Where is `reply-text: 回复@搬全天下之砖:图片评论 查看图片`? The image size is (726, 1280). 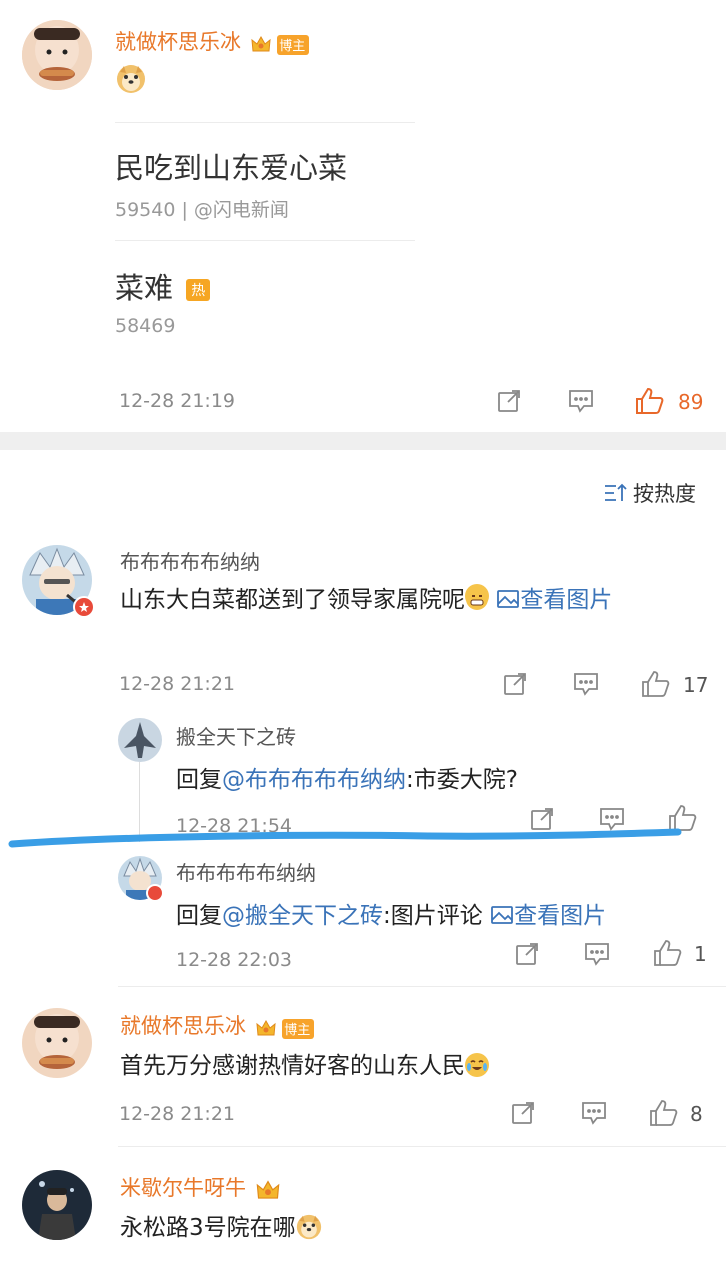 reply-text: 回复@搬全天下之砖:图片评论 查看图片 is located at coordinates (391, 916).